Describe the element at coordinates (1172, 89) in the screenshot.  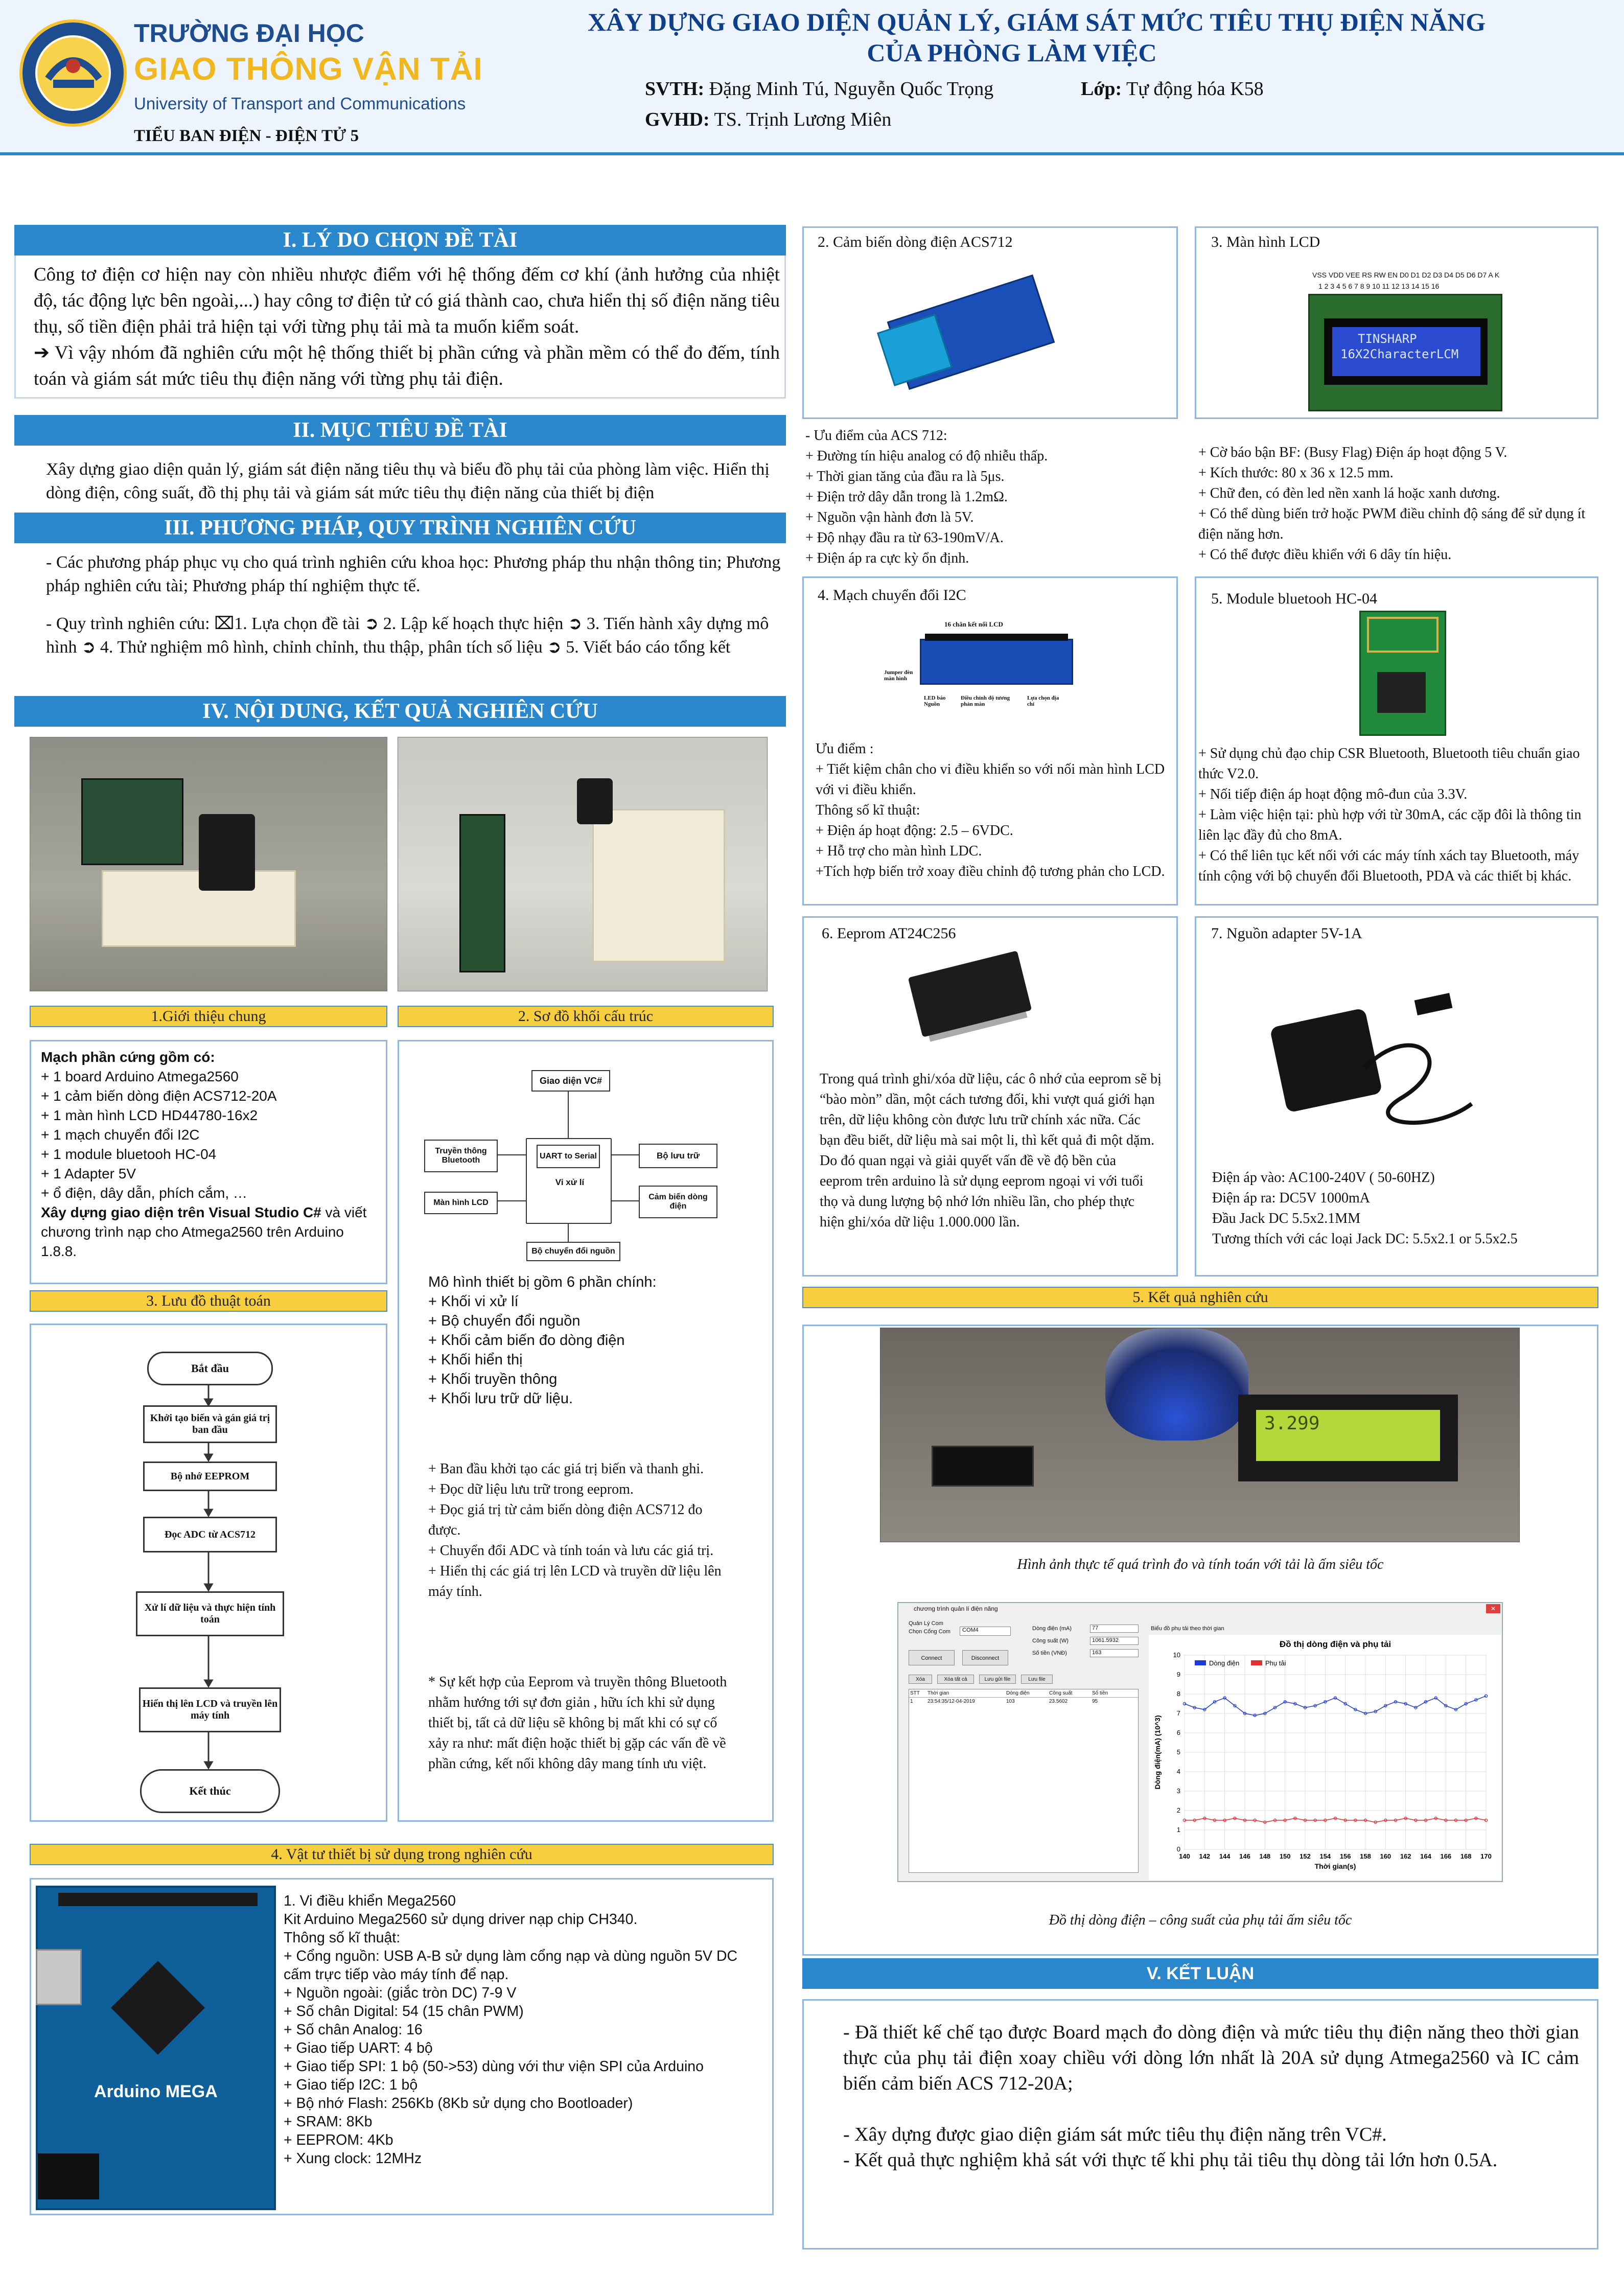
I see `class-line: Lớp: Tự động hóa K58` at that location.